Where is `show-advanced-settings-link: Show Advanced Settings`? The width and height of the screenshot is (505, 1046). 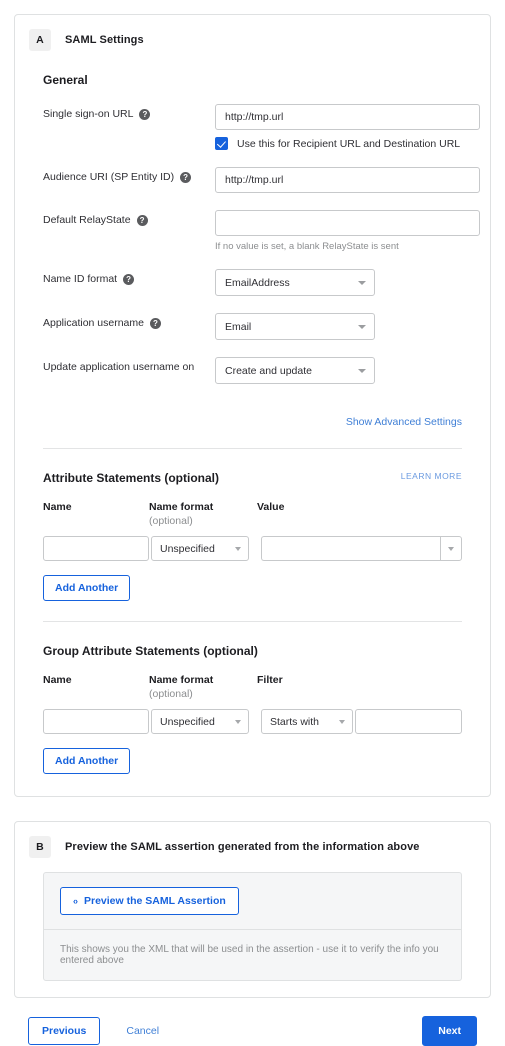
show-advanced-settings-link: Show Advanced Settings is located at coordinates (404, 422).